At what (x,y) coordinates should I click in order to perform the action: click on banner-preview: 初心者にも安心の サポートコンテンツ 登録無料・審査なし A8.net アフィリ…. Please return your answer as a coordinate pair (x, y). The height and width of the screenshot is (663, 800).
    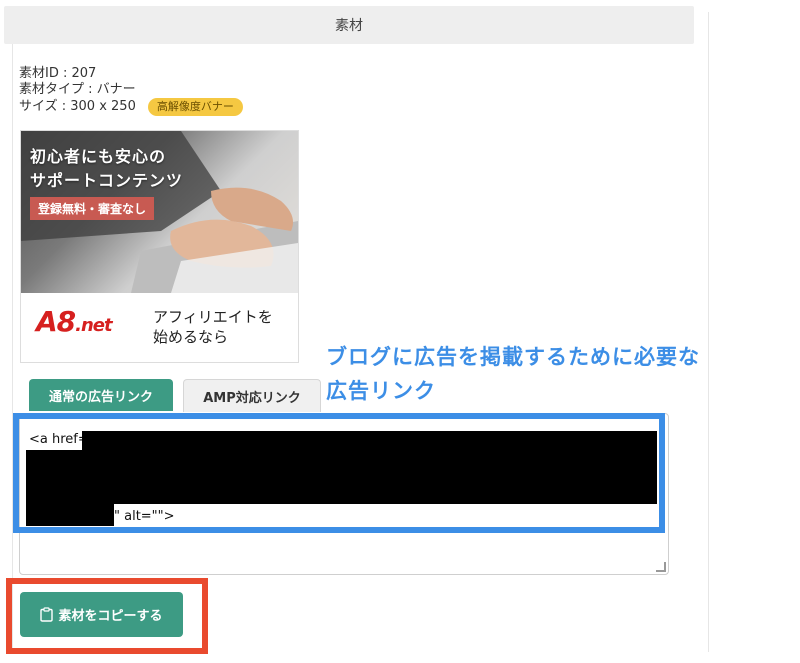
    Looking at the image, I should click on (159, 246).